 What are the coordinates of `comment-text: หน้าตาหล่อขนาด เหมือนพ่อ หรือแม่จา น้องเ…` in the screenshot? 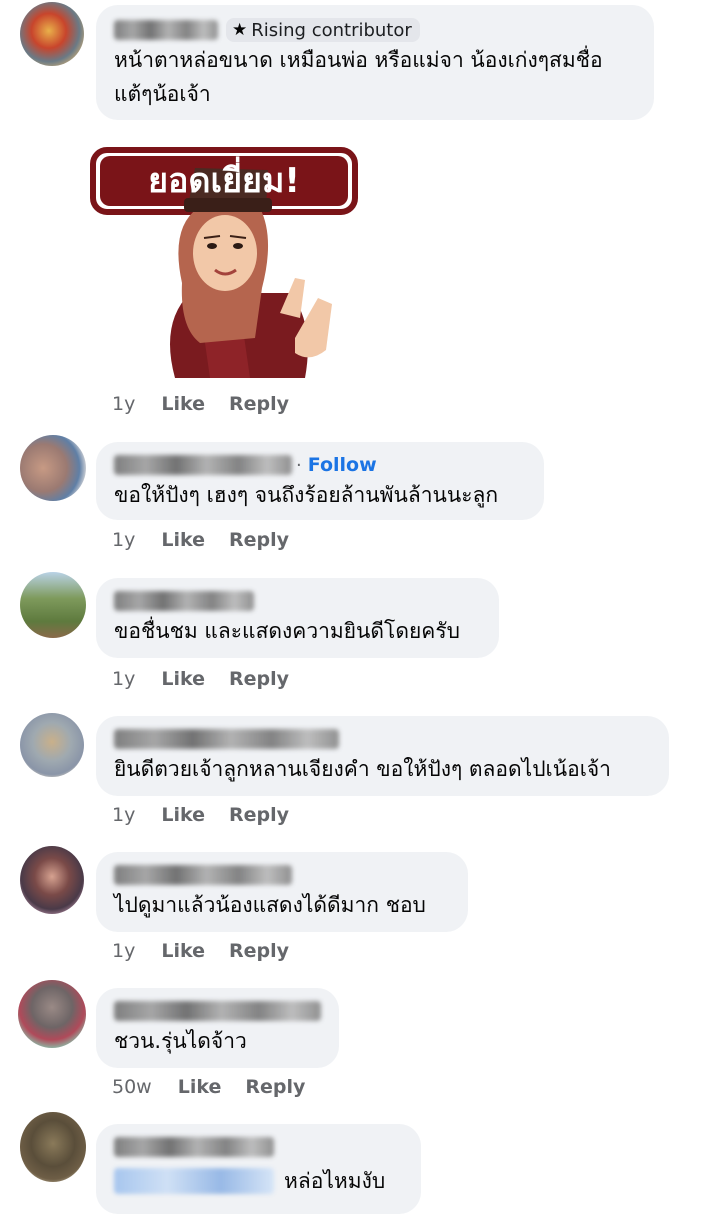 It's located at (358, 60).